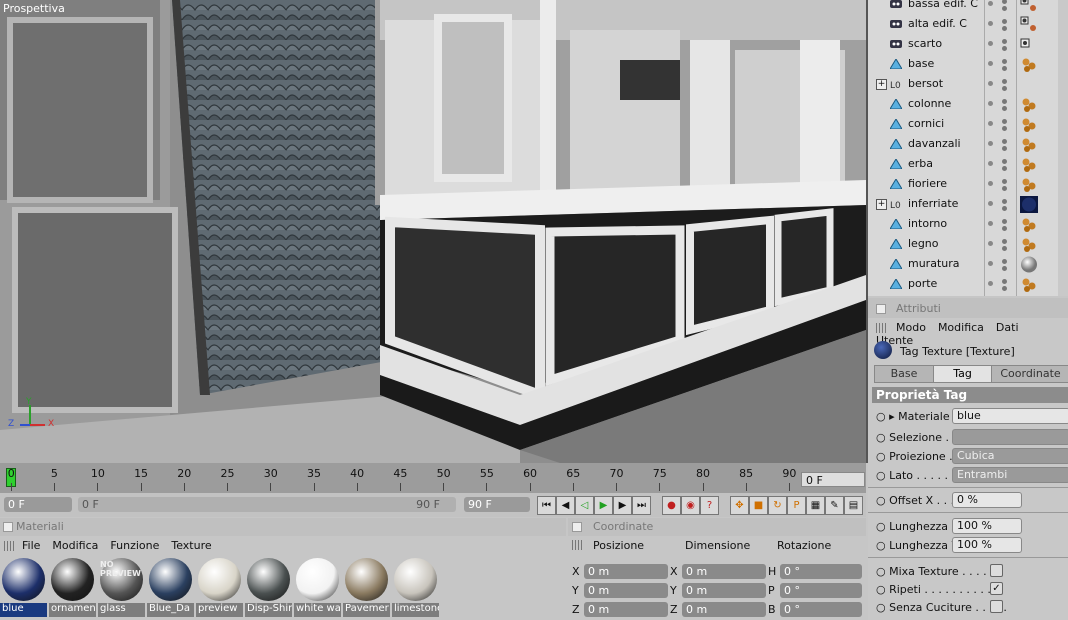 The width and height of the screenshot is (1068, 620). What do you see at coordinates (121, 589) in the screenshot?
I see `material-swatch: NO PREVIEW glass` at bounding box center [121, 589].